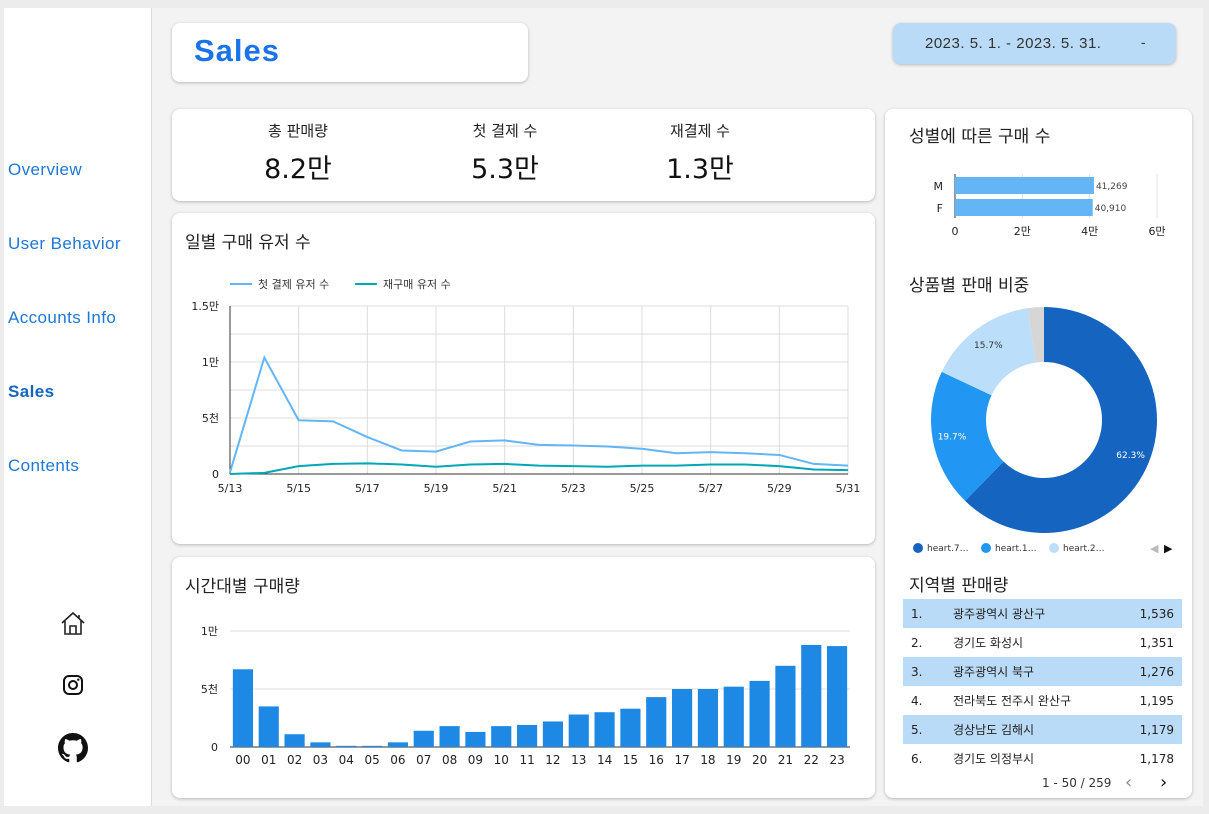 This screenshot has height=814, width=1209. Describe the element at coordinates (210, 418) in the screenshot. I see `y-tick-label: 5천` at that location.